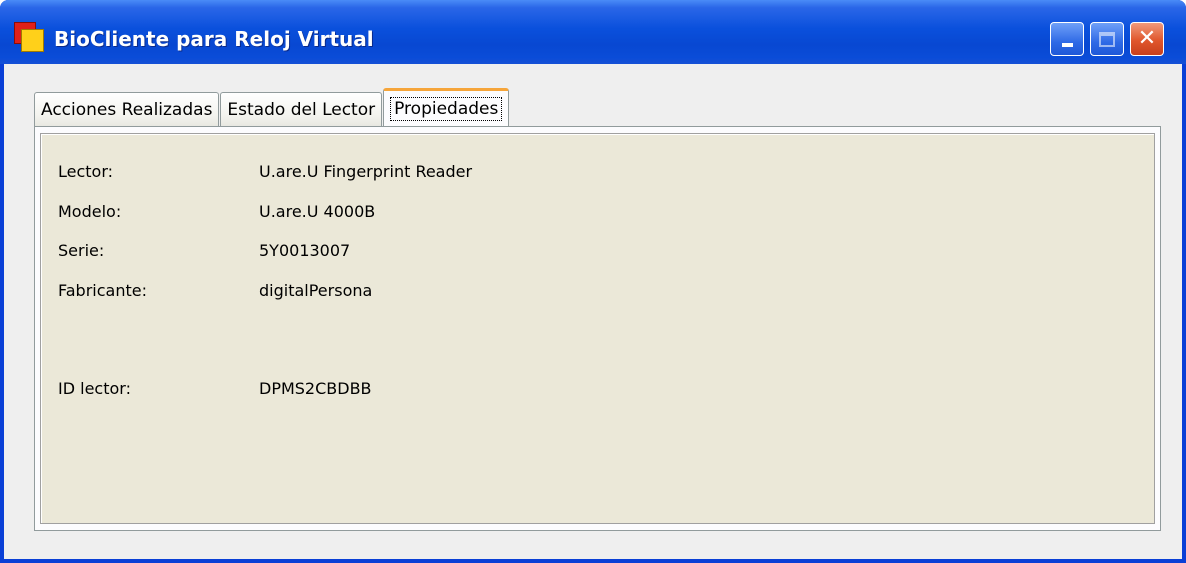  I want to click on window-title: BioCliente para Reloj Virtual, so click(214, 39).